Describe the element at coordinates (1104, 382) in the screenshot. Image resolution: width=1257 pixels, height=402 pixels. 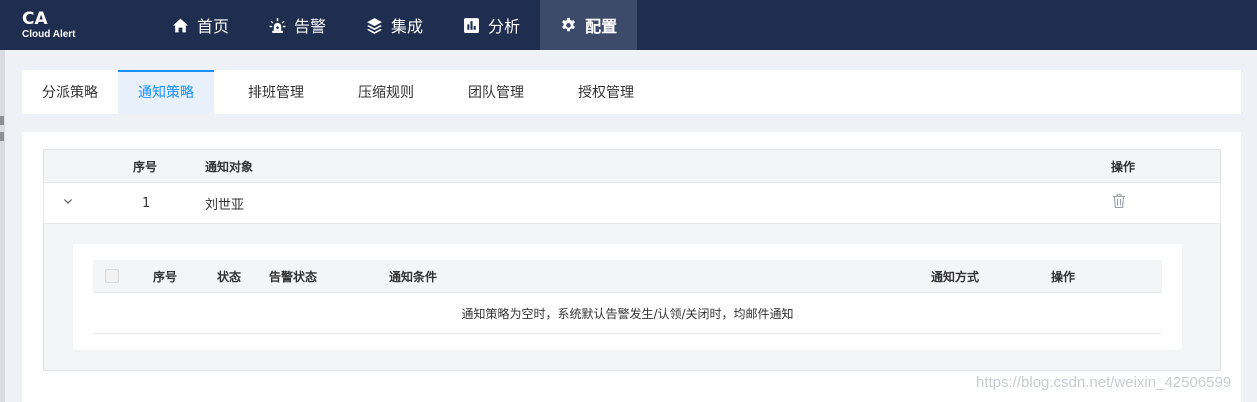
I see `watermark-text: https://blog.csdn.net/weixin_42506599` at that location.